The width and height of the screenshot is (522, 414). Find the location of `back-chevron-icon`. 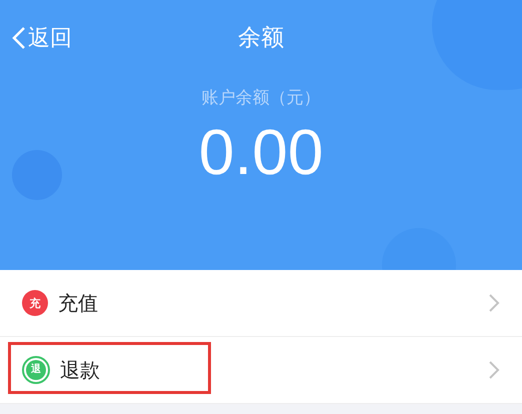

back-chevron-icon is located at coordinates (19, 38).